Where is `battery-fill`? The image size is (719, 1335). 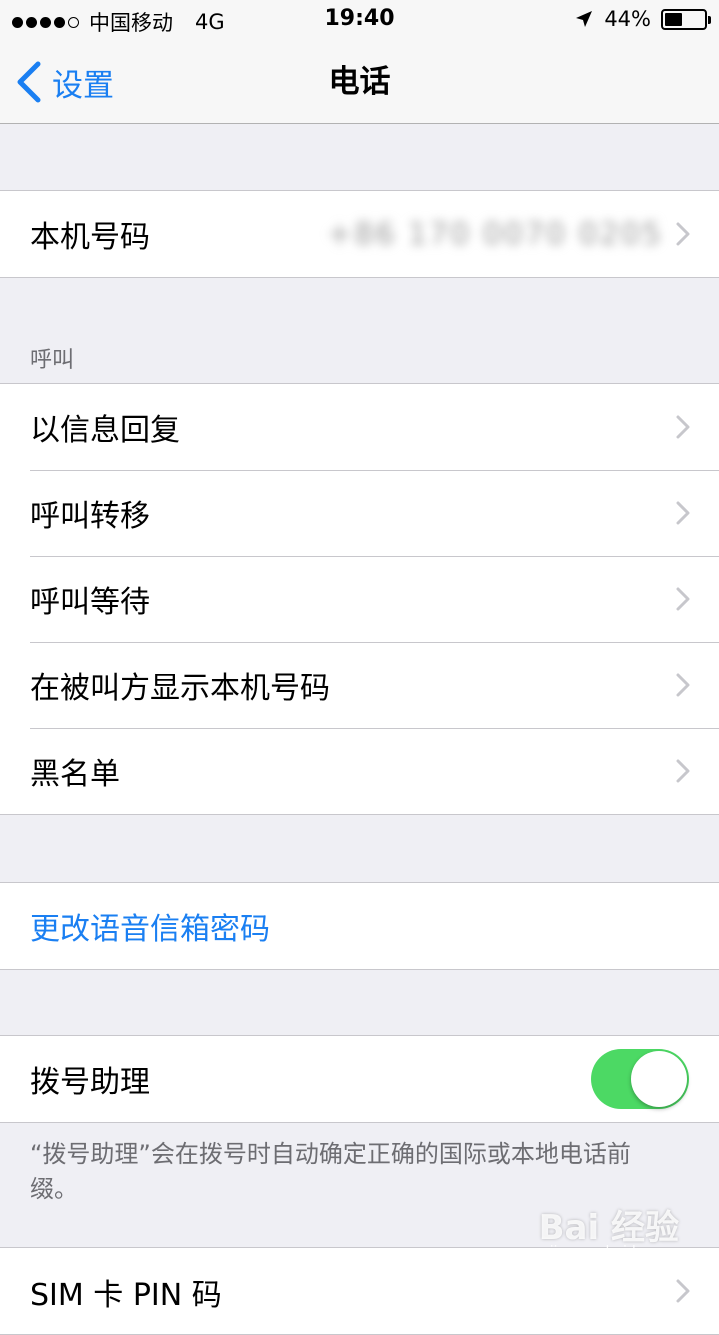 battery-fill is located at coordinates (673, 19).